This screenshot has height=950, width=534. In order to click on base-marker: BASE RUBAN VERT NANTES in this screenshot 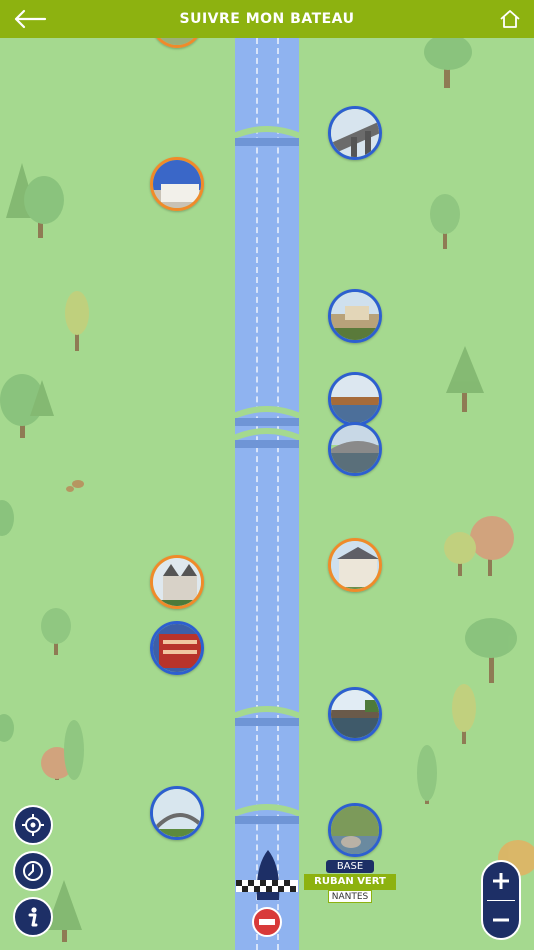, I will do `click(350, 882)`.